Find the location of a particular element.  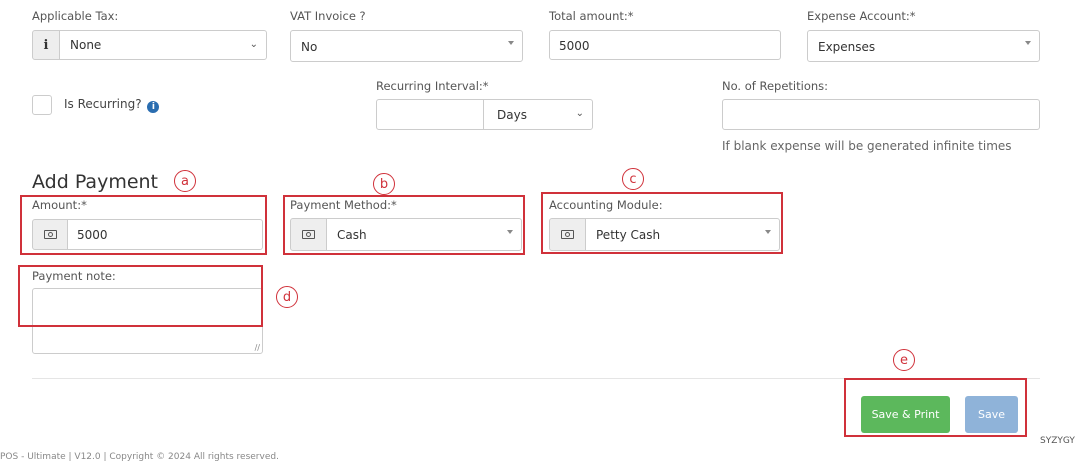

annotation-marker-b: b is located at coordinates (384, 184).